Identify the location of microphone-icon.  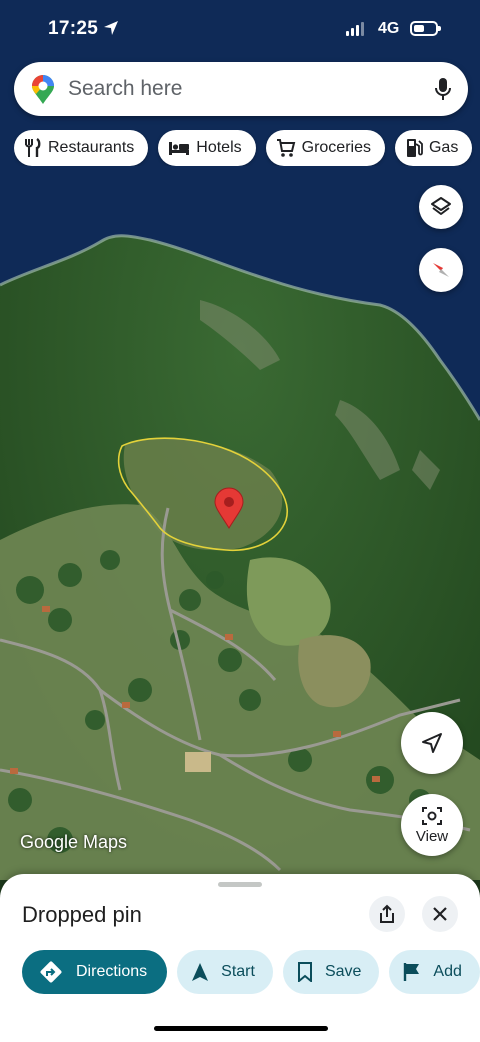
(443, 89).